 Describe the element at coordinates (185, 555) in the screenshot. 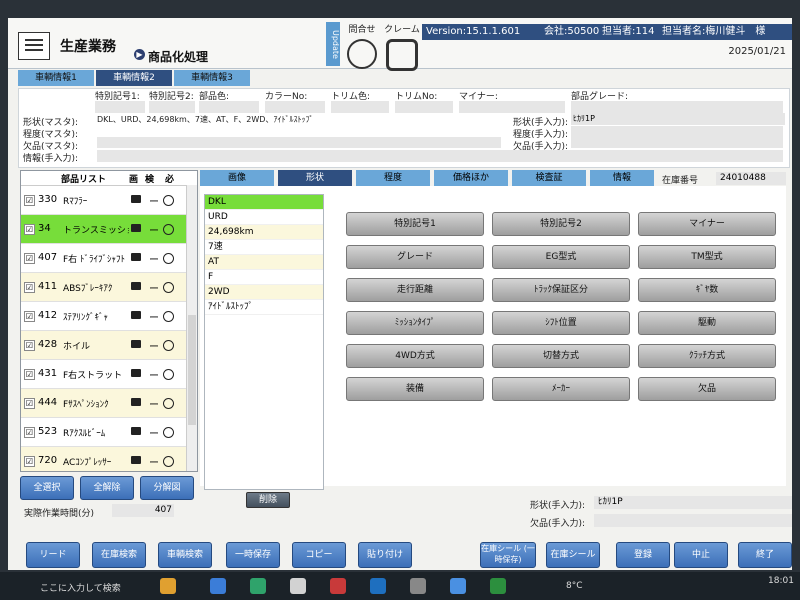

I see `vehicle-search-button: 車輌検索` at that location.